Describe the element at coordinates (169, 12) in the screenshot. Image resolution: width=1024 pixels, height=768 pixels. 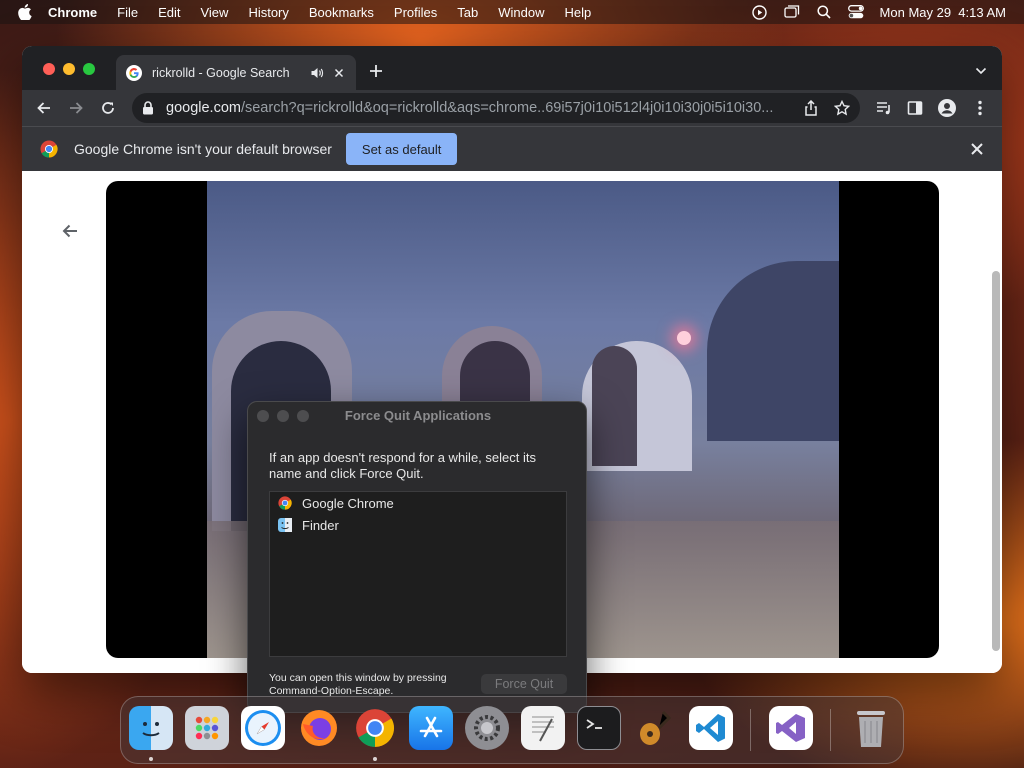
I see `menu-edit: Edit` at that location.